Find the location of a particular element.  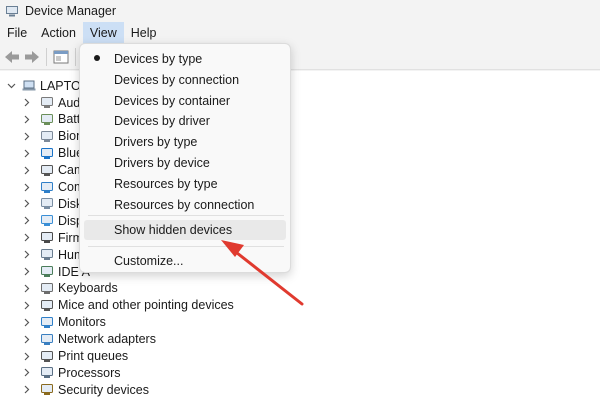

tree-category-row: Print queues is located at coordinates (75, 356).